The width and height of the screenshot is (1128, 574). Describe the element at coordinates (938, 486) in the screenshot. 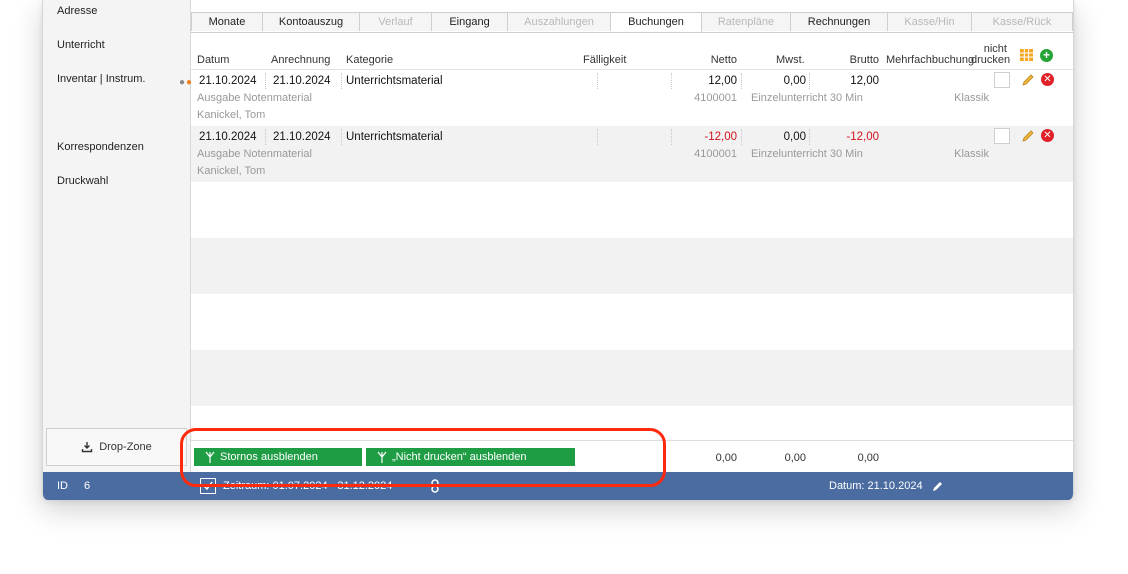

I see `edit-date-pencil-icon` at that location.